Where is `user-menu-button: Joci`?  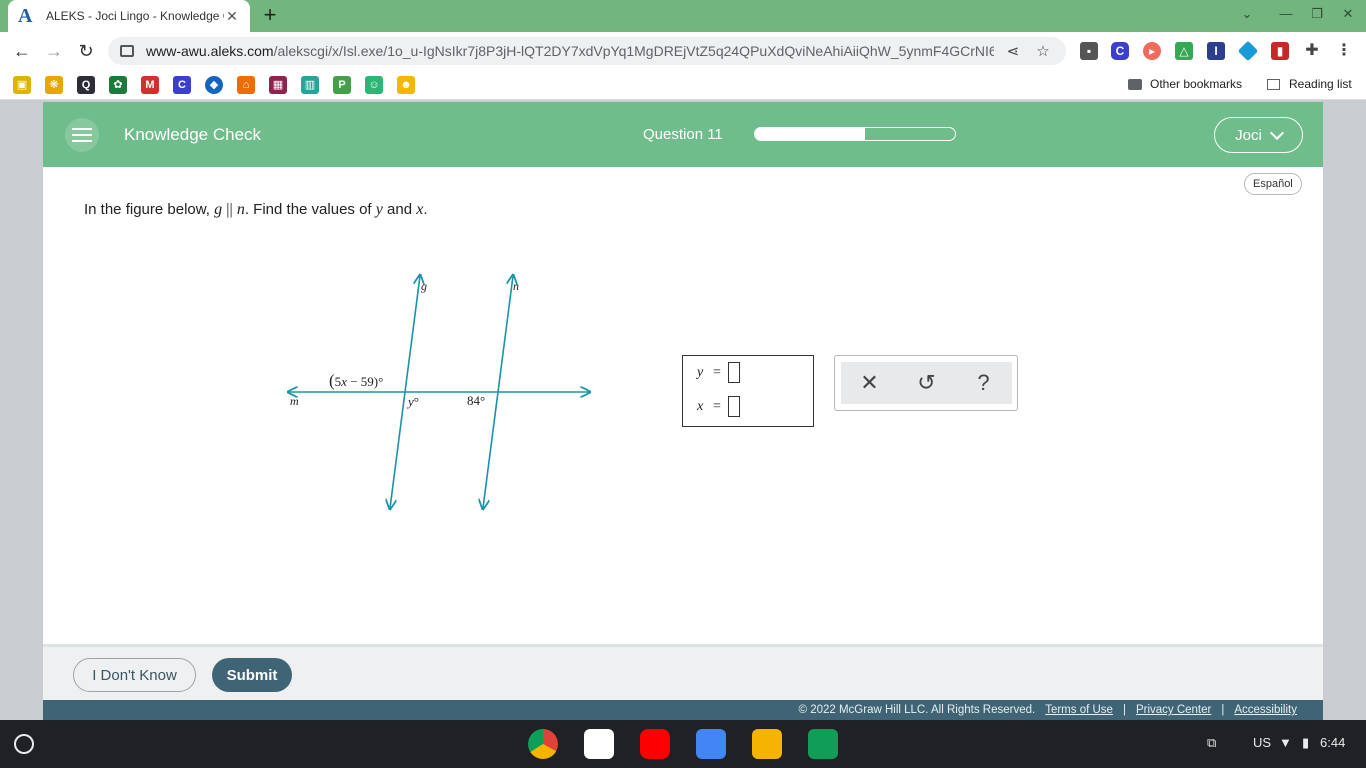 user-menu-button: Joci is located at coordinates (1258, 135).